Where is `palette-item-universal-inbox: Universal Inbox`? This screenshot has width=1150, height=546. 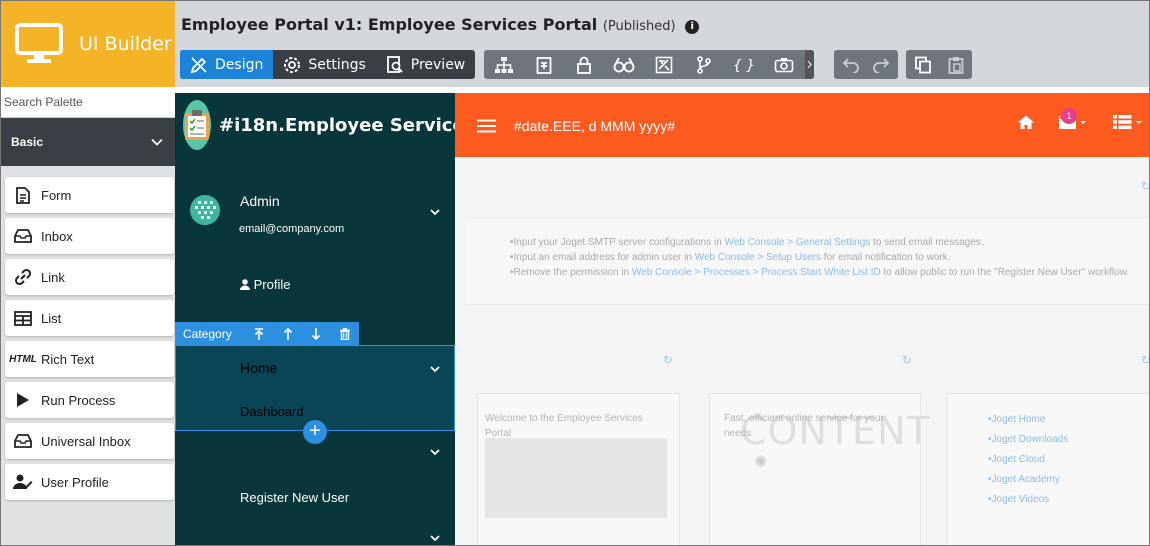
palette-item-universal-inbox: Universal Inbox is located at coordinates (89, 441).